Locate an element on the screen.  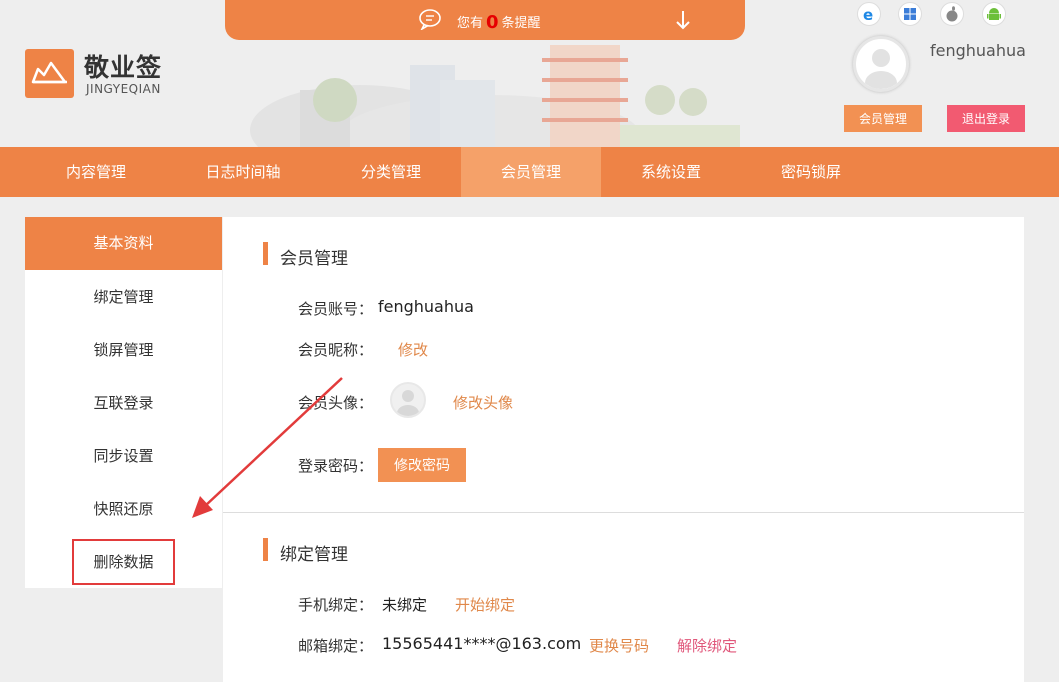
avatar-label: 会员头像： is located at coordinates (336, 403).